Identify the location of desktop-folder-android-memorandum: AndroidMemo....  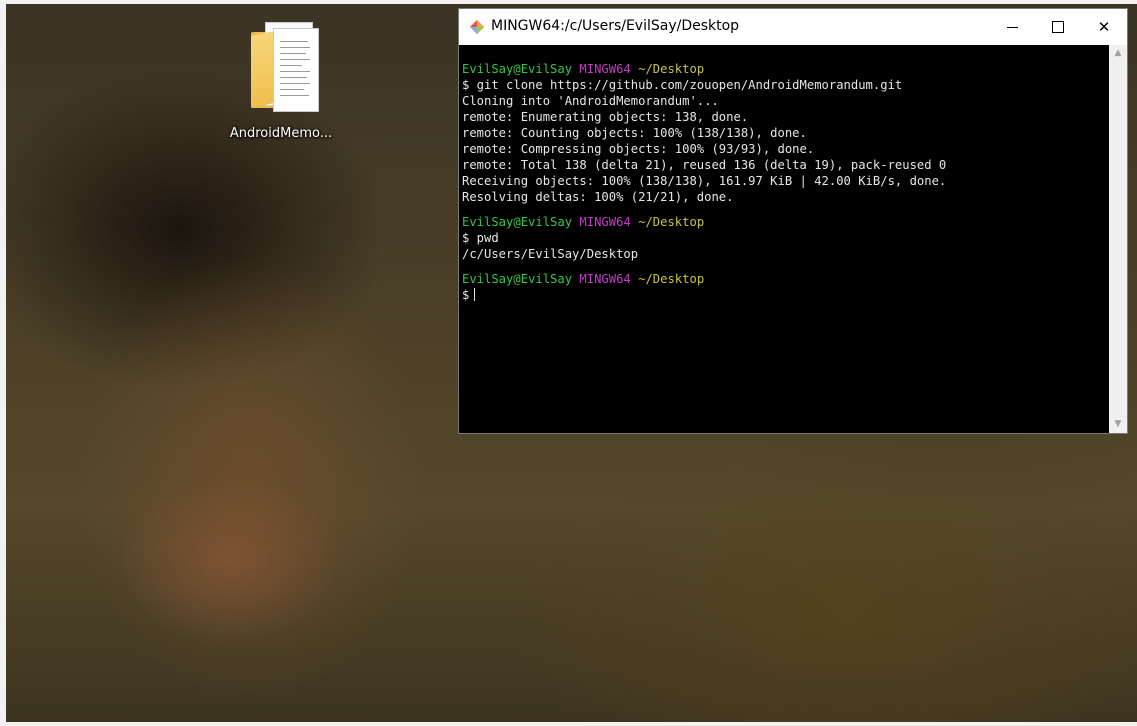
(281, 84).